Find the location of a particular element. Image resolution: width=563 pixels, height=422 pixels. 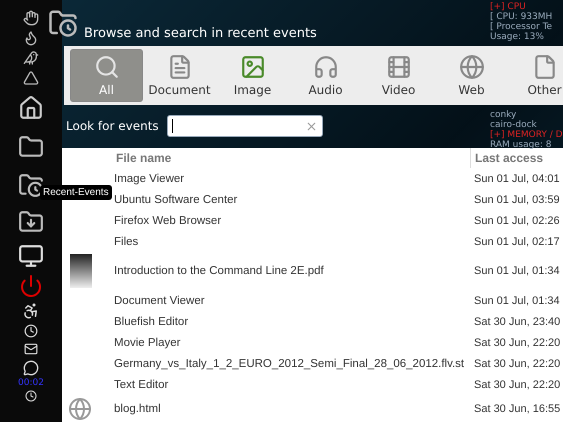

access-time: Sat 30 Jun, 23:40 is located at coordinates (517, 322).